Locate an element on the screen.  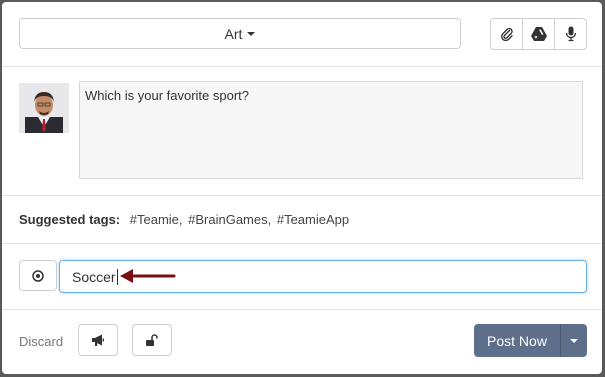
option-radio-button is located at coordinates (38, 275).